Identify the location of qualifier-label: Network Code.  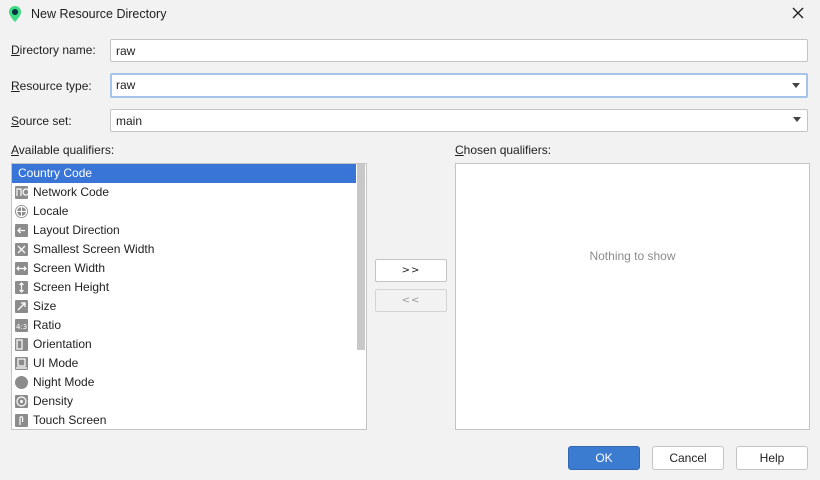
(71, 192).